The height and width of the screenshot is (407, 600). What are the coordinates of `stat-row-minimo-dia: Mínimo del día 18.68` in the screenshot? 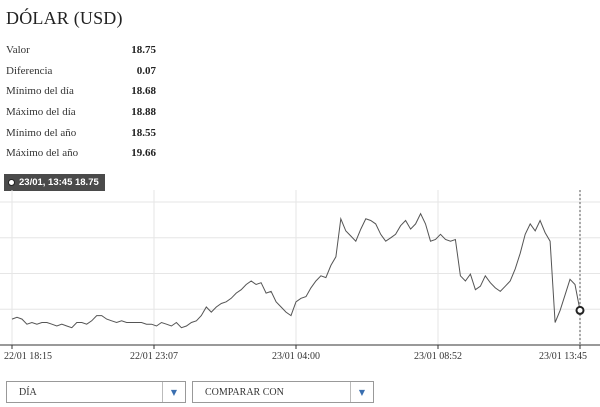 It's located at (81, 91).